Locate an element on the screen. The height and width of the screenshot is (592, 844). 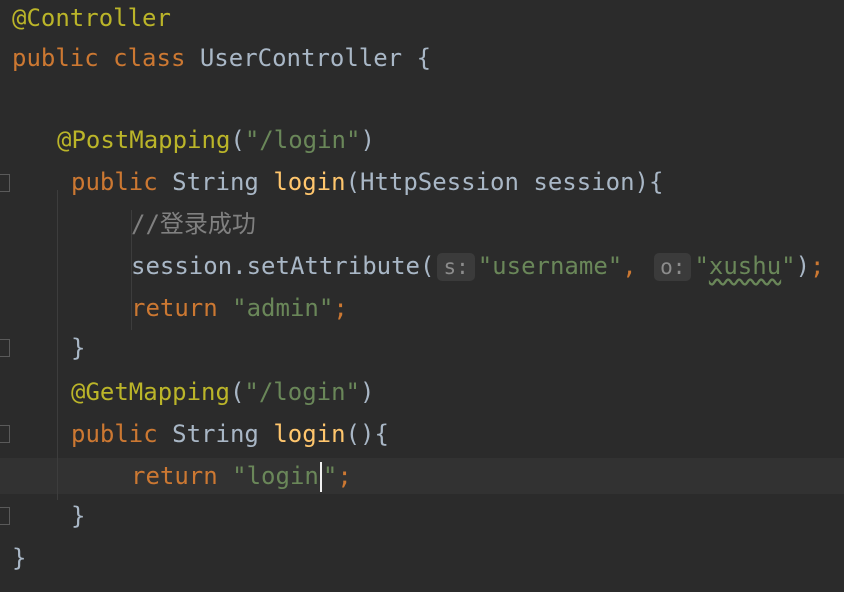
code-token: xushu is located at coordinates (745, 266).